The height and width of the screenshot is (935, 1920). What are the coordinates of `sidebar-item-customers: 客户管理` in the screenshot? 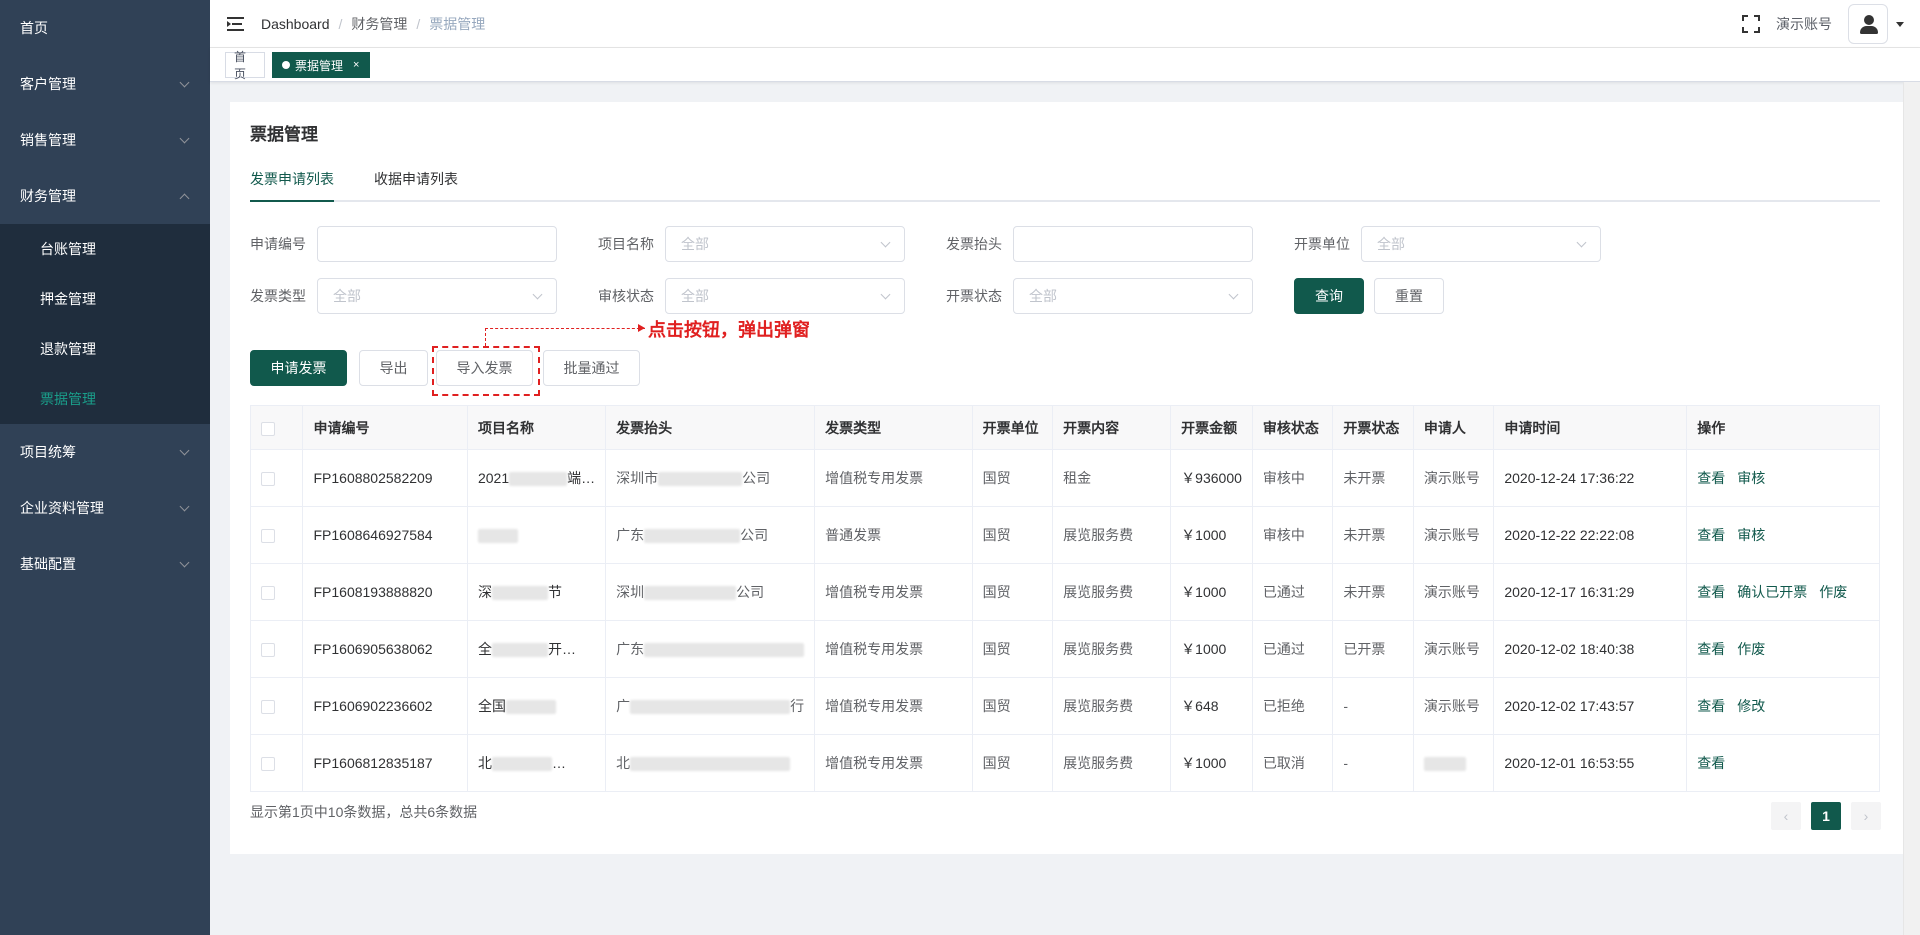 It's located at (105, 84).